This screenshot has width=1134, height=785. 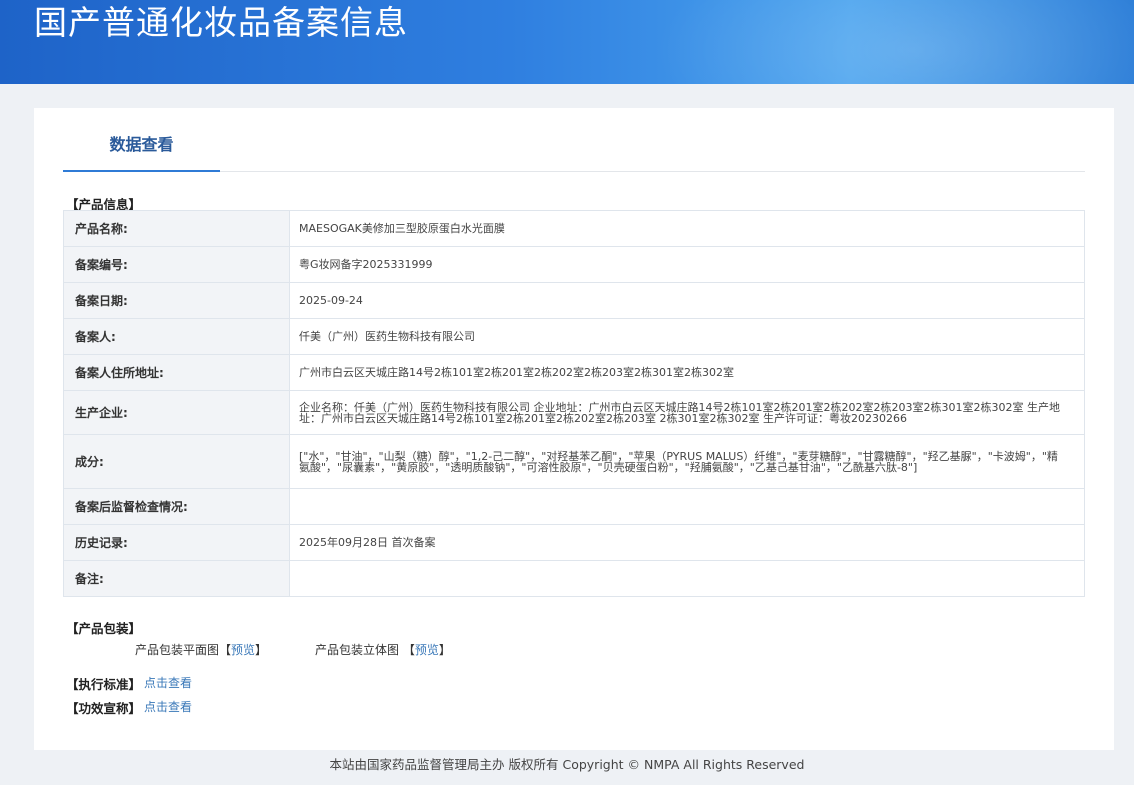 I want to click on table-row: 备案人: 仟美（广州）医药生物科技有限公司, so click(x=574, y=336).